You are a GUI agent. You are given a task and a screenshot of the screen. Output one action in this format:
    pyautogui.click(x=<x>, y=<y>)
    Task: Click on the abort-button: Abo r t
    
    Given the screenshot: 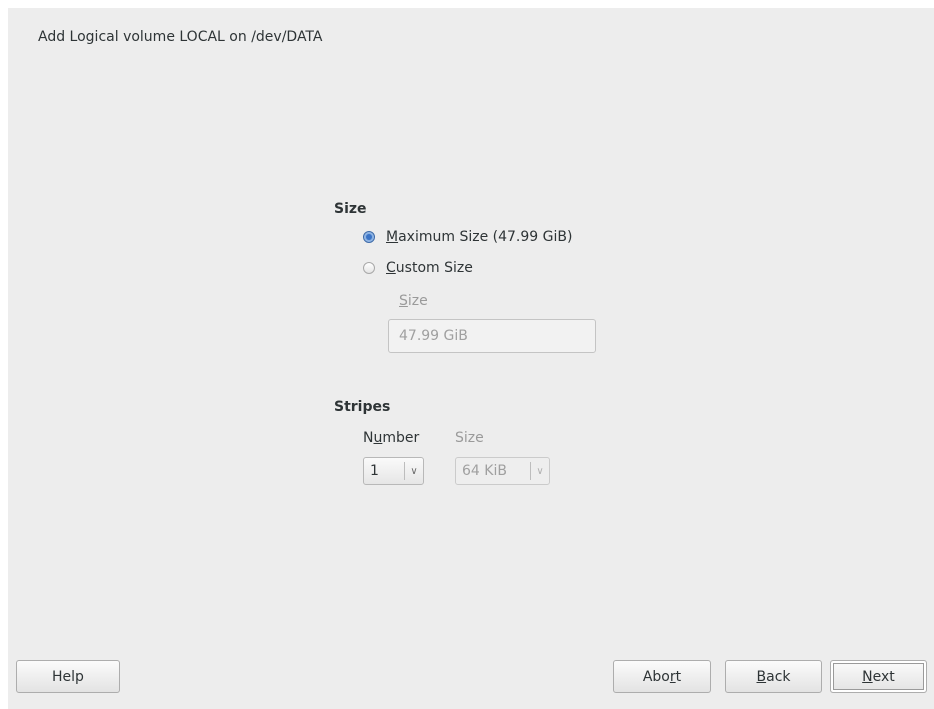 What is the action you would take?
    pyautogui.click(x=662, y=676)
    